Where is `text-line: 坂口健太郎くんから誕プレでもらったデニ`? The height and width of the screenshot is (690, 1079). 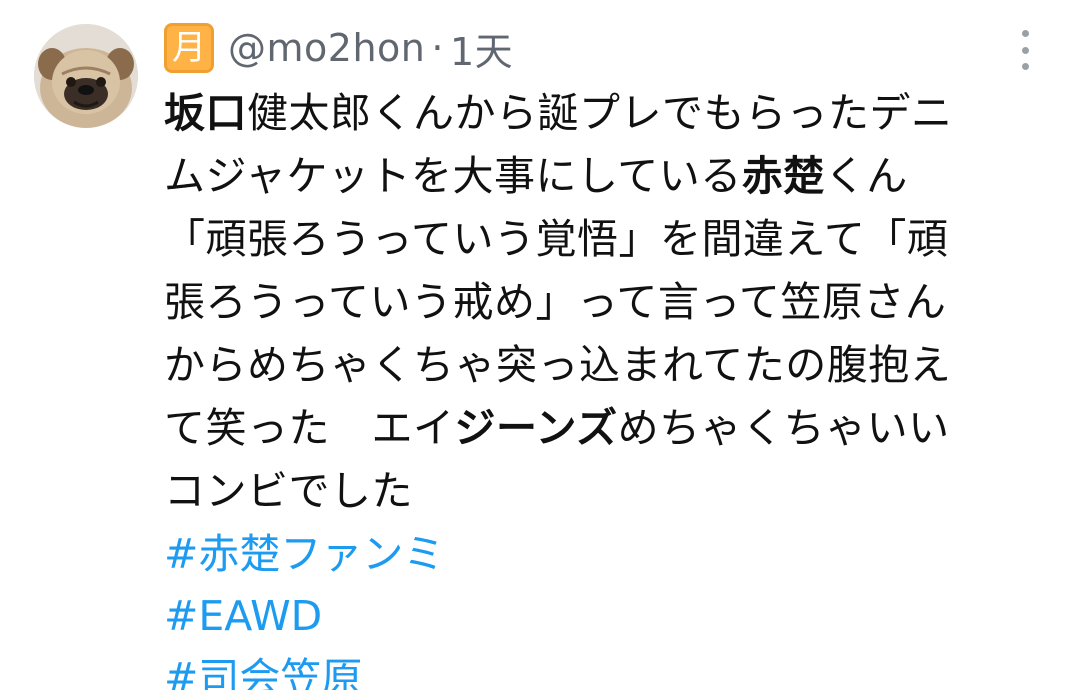
text-line: 坂口健太郎くんから誕プレでもらったデニ is located at coordinates (604, 113).